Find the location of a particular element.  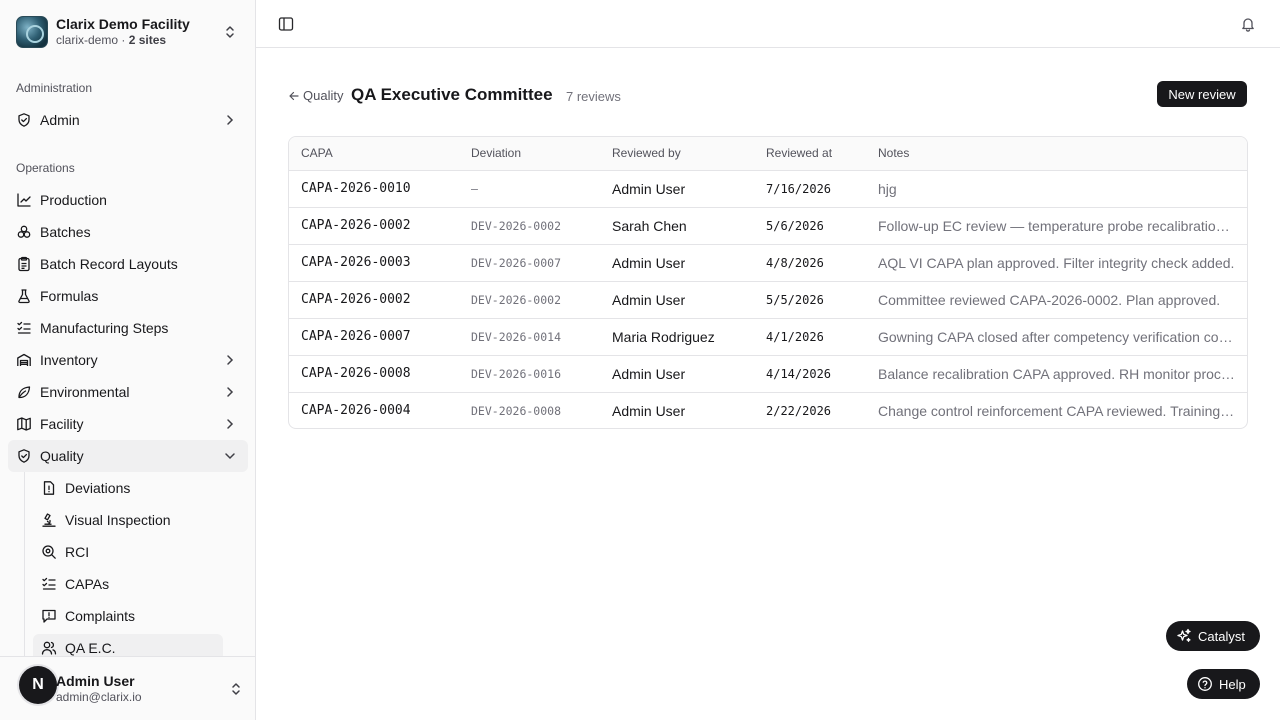

catalyst-button: Catalyst is located at coordinates (1213, 636).